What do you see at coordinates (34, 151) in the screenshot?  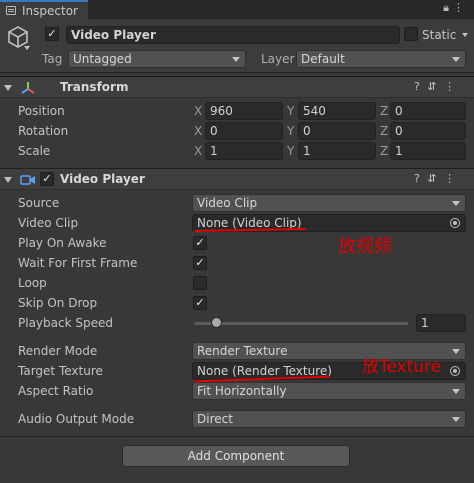 I see `scale-label: Scale` at bounding box center [34, 151].